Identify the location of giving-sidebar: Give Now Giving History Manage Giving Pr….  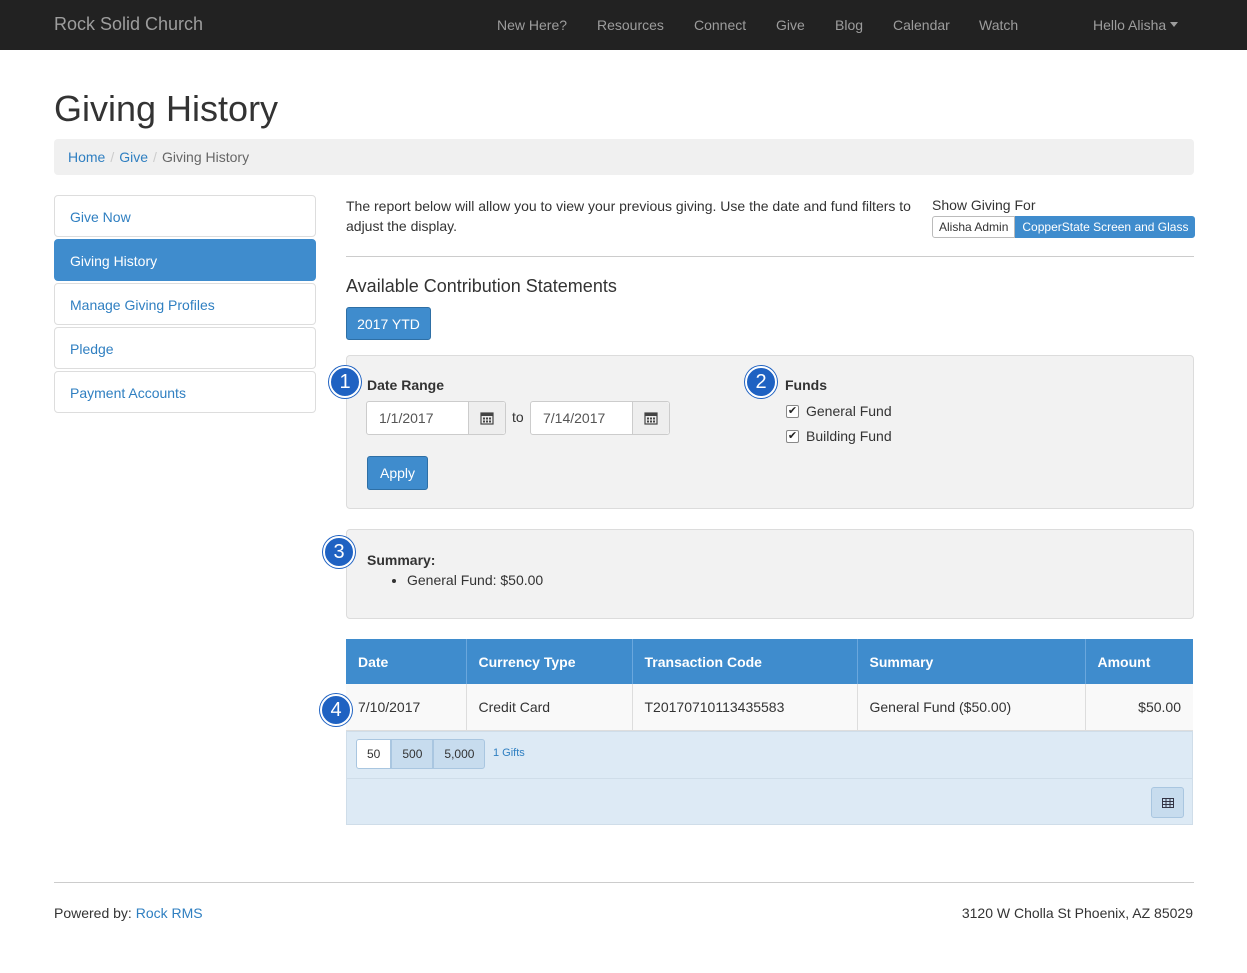
(185, 305).